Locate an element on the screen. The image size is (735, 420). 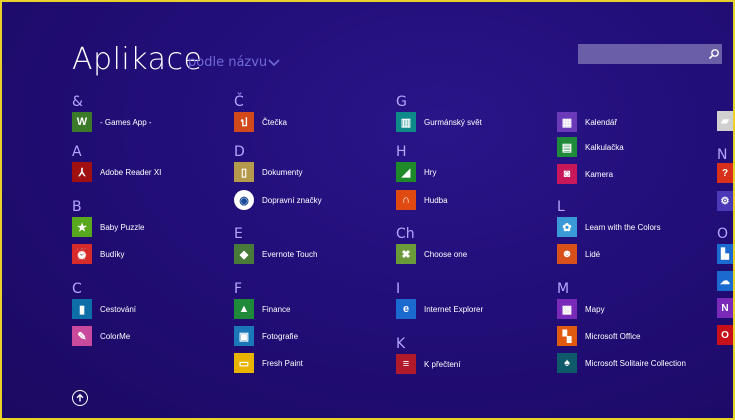
app-tile: ◢ Hry is located at coordinates (416, 172).